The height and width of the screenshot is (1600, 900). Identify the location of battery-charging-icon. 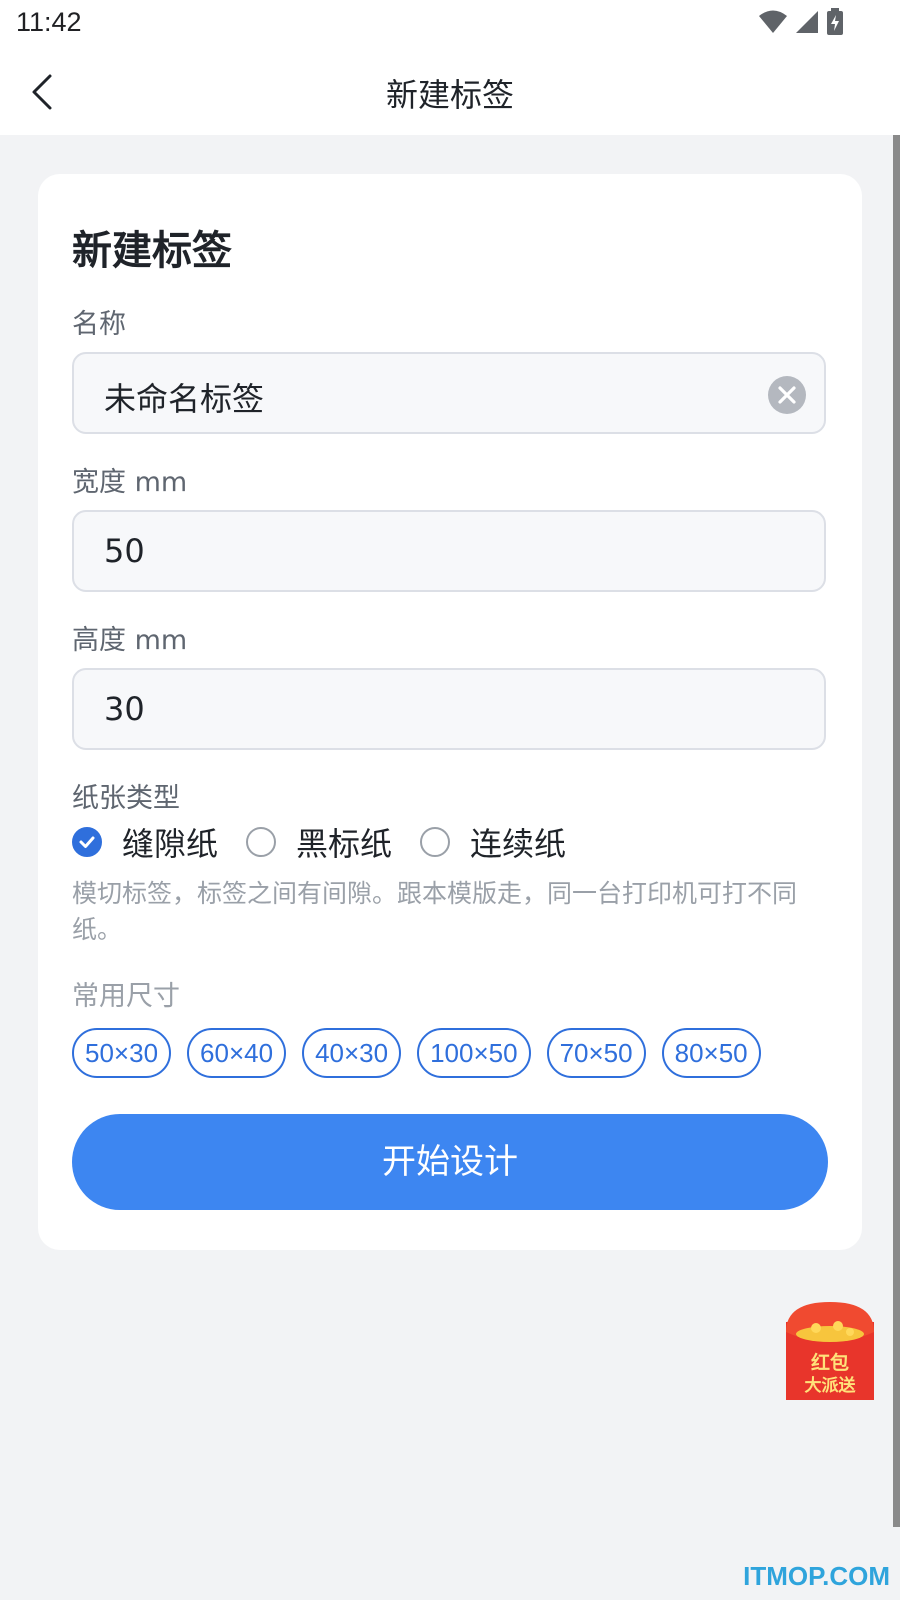
(835, 21).